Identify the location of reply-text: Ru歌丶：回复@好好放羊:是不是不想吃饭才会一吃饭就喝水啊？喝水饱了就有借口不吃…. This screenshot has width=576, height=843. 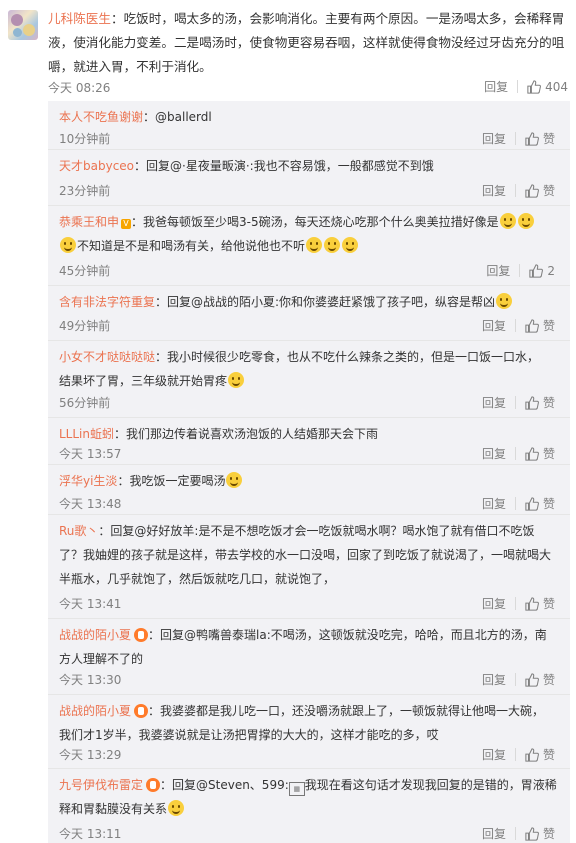
(312, 555).